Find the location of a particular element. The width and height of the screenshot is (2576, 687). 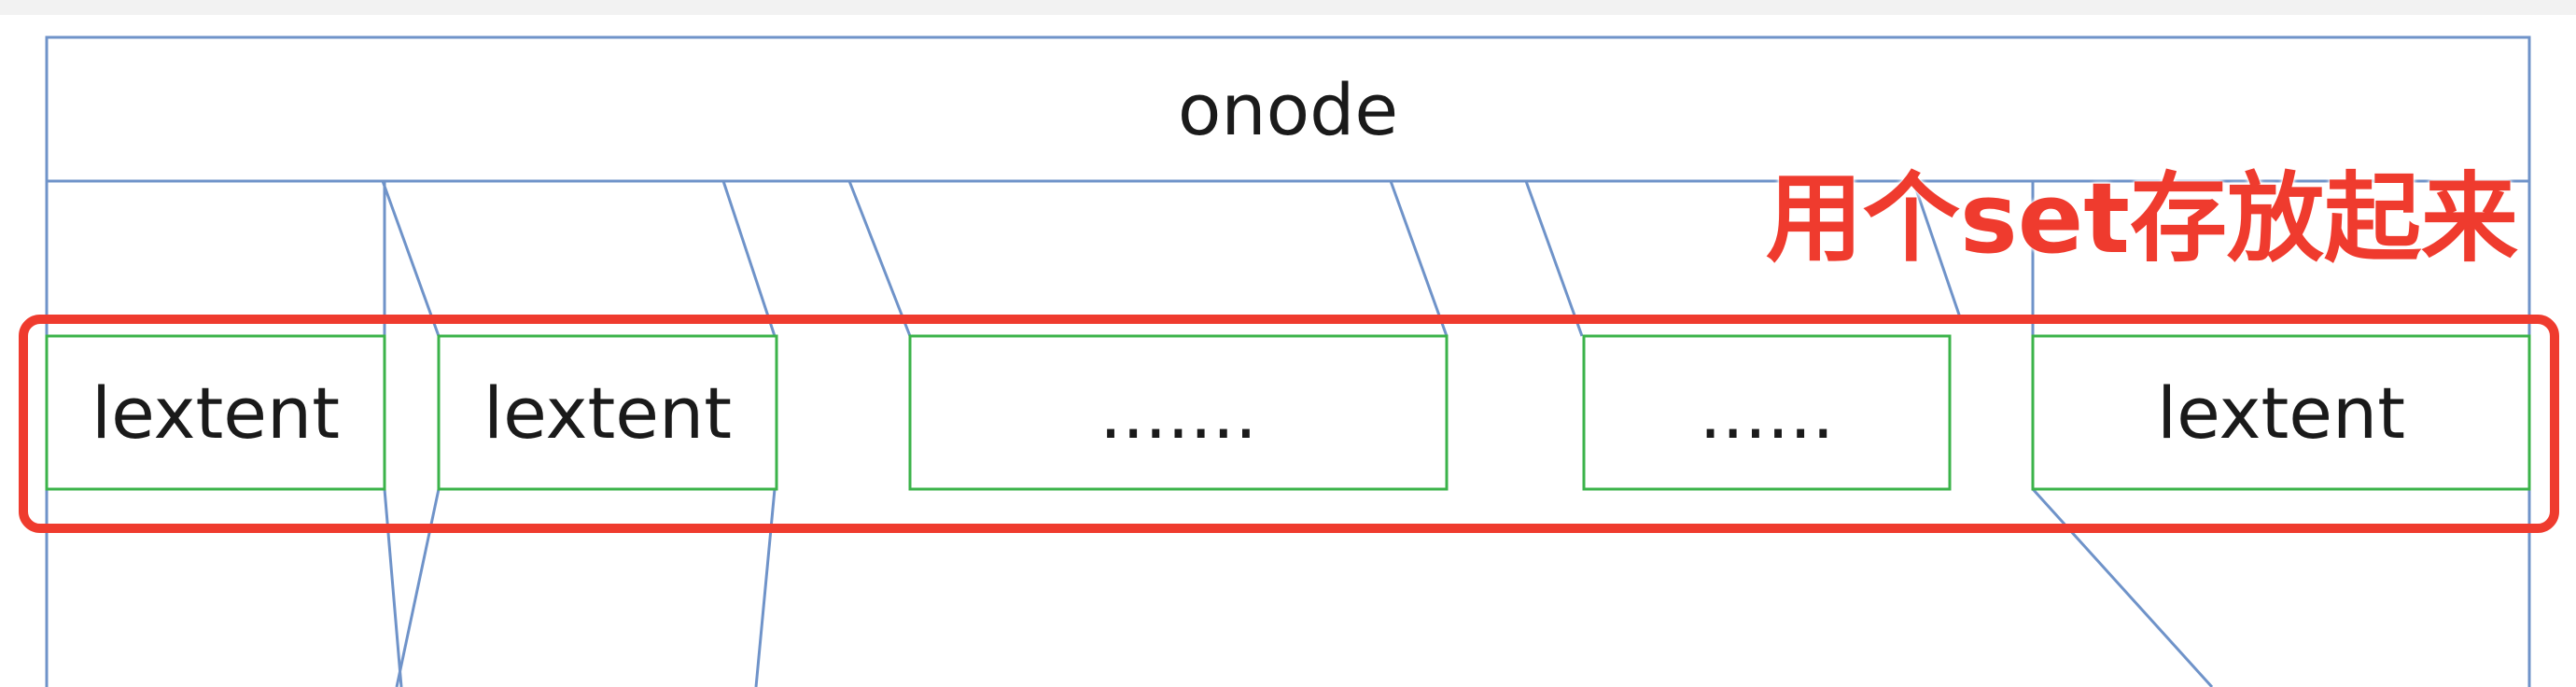

onode-label: onode is located at coordinates (1288, 109).